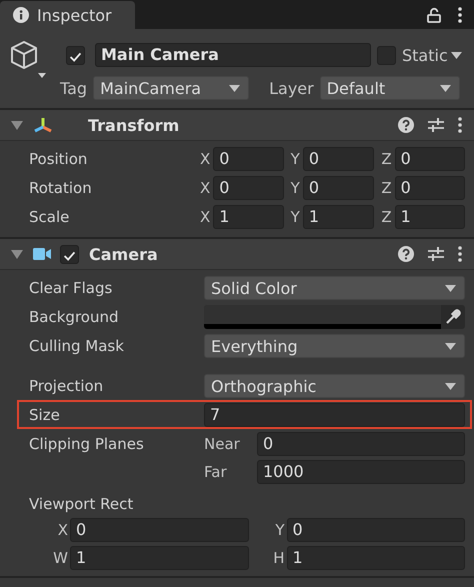  What do you see at coordinates (386, 55) in the screenshot?
I see `static-checkbox` at bounding box center [386, 55].